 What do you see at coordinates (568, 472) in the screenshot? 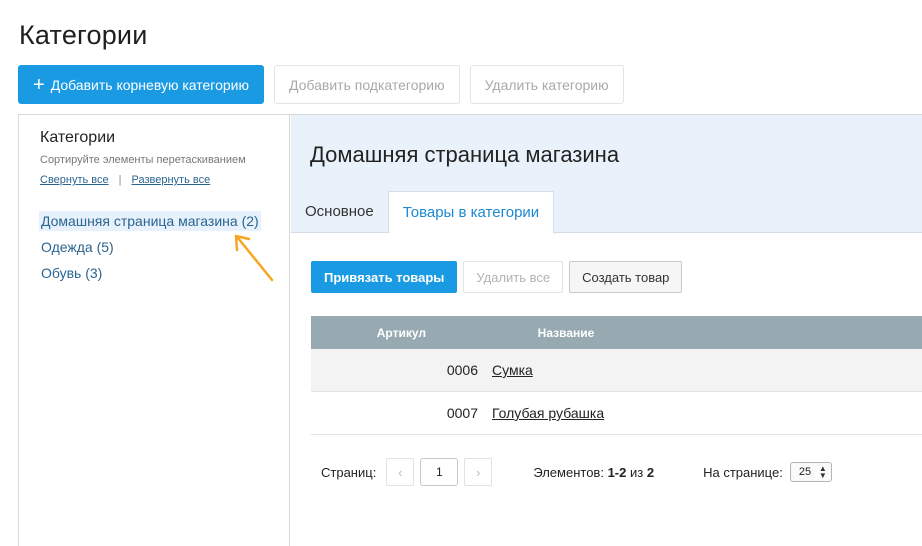
I see `items-label: Элементов:` at bounding box center [568, 472].